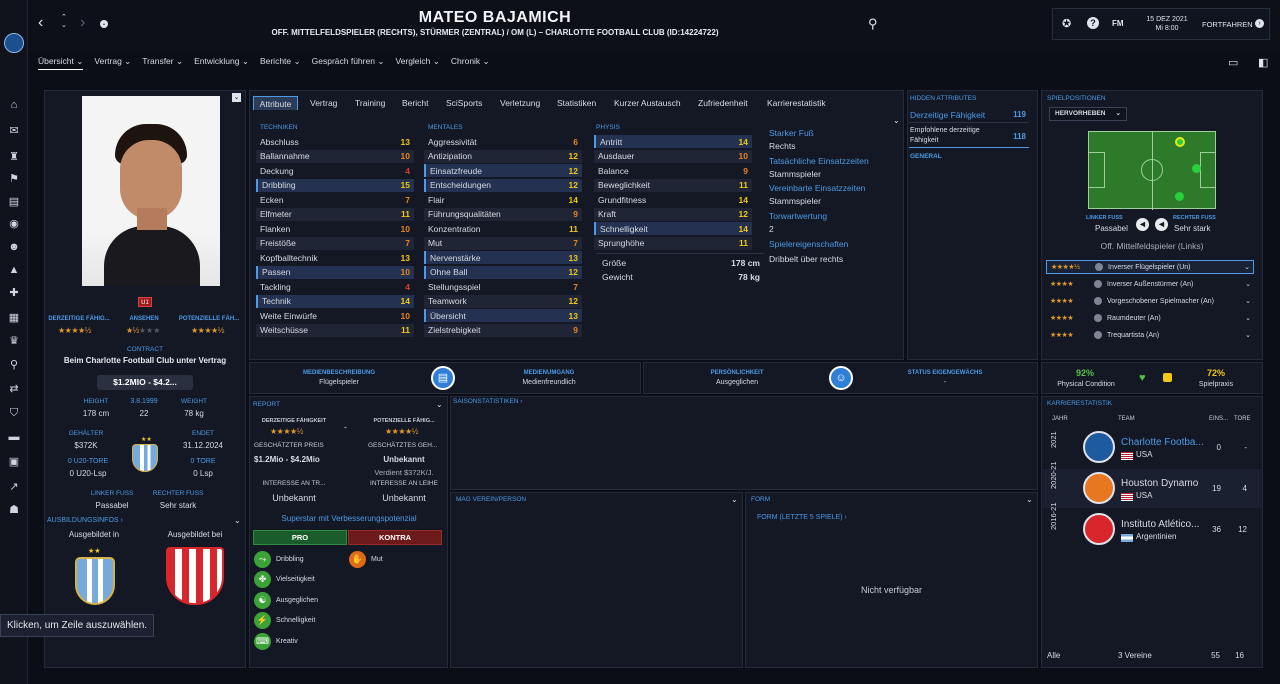 This screenshot has height=684, width=1280. Describe the element at coordinates (1088, 114) in the screenshot. I see `highlight-dropdown: HERVORHEBEN ⌄` at that location.